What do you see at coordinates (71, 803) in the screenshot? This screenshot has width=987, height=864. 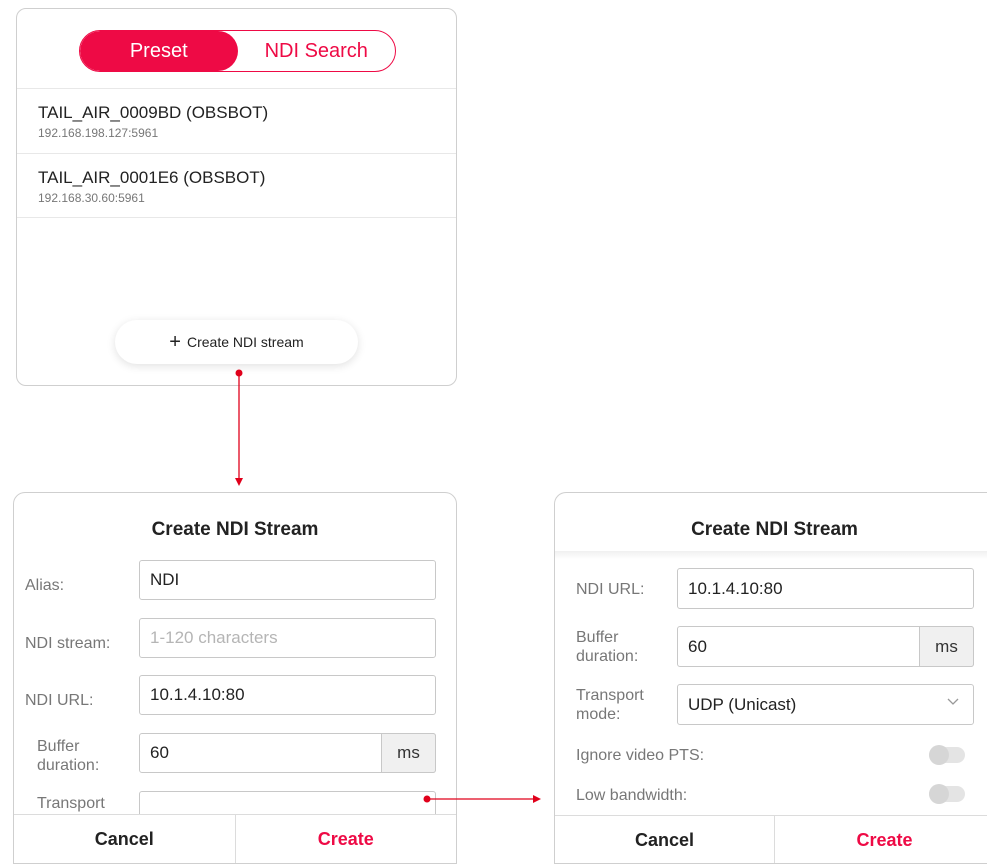 I see `transport-mode-label: Transport` at bounding box center [71, 803].